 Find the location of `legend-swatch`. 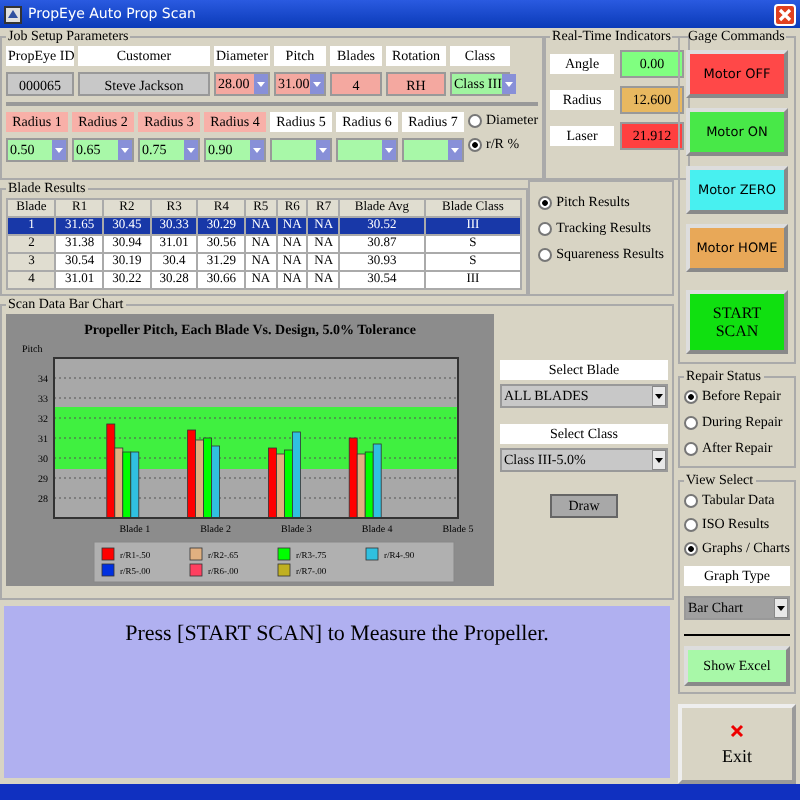

legend-swatch is located at coordinates (372, 554).